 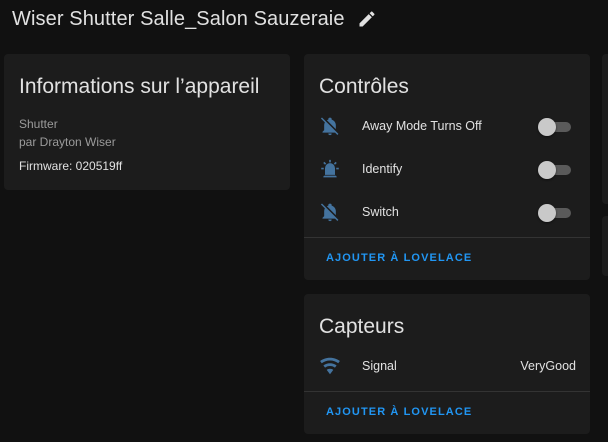 What do you see at coordinates (362, 326) in the screenshot?
I see `sensors-title: Capteurs` at bounding box center [362, 326].